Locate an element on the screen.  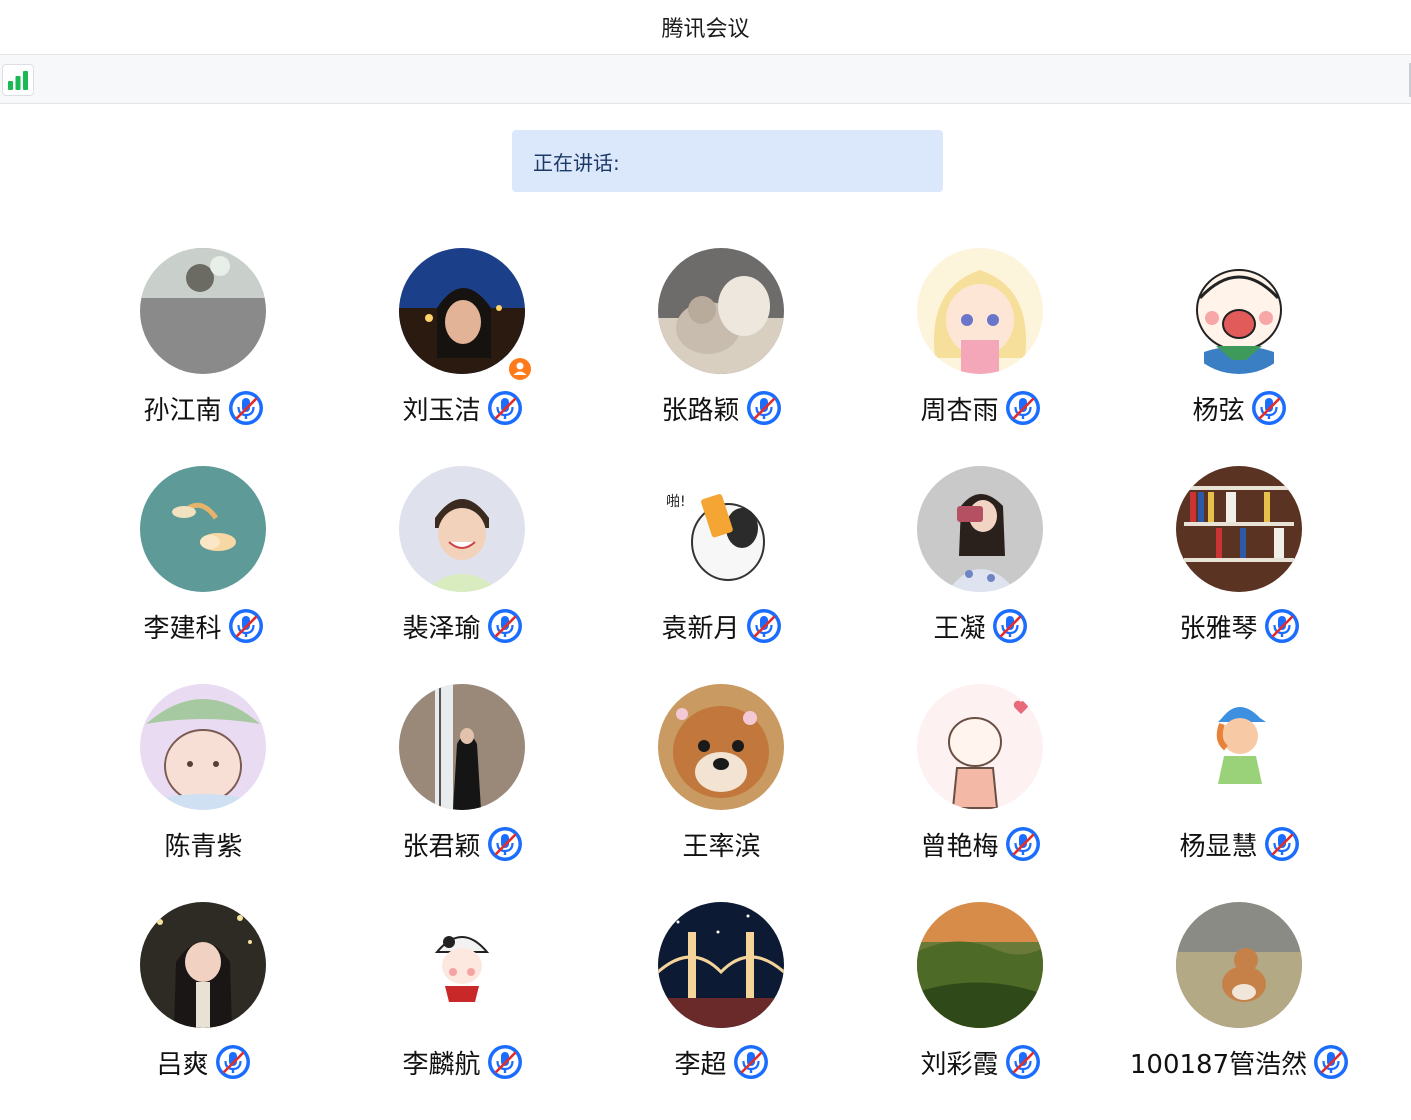
participant-name-row: 李建科 is located at coordinates (203, 626).